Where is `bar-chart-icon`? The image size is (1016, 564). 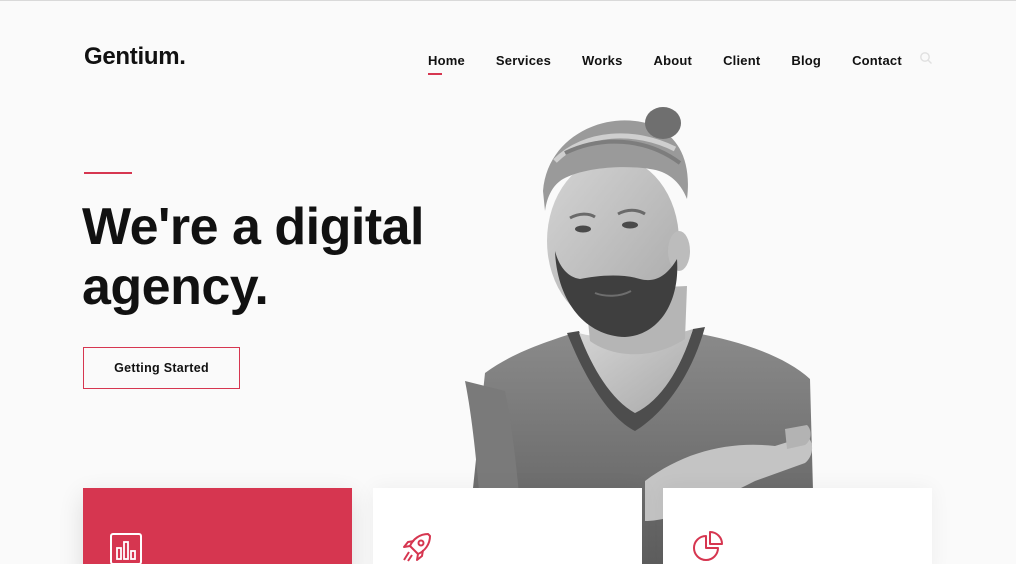 bar-chart-icon is located at coordinates (126, 548).